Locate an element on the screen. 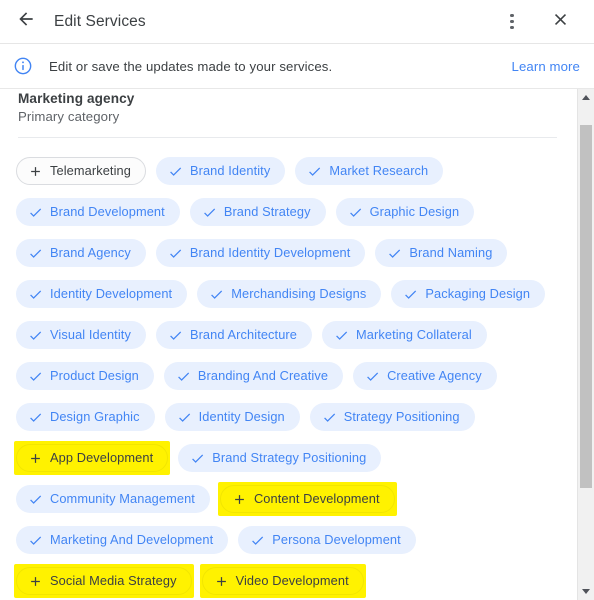  service-chip: Visual Identity is located at coordinates (81, 335).